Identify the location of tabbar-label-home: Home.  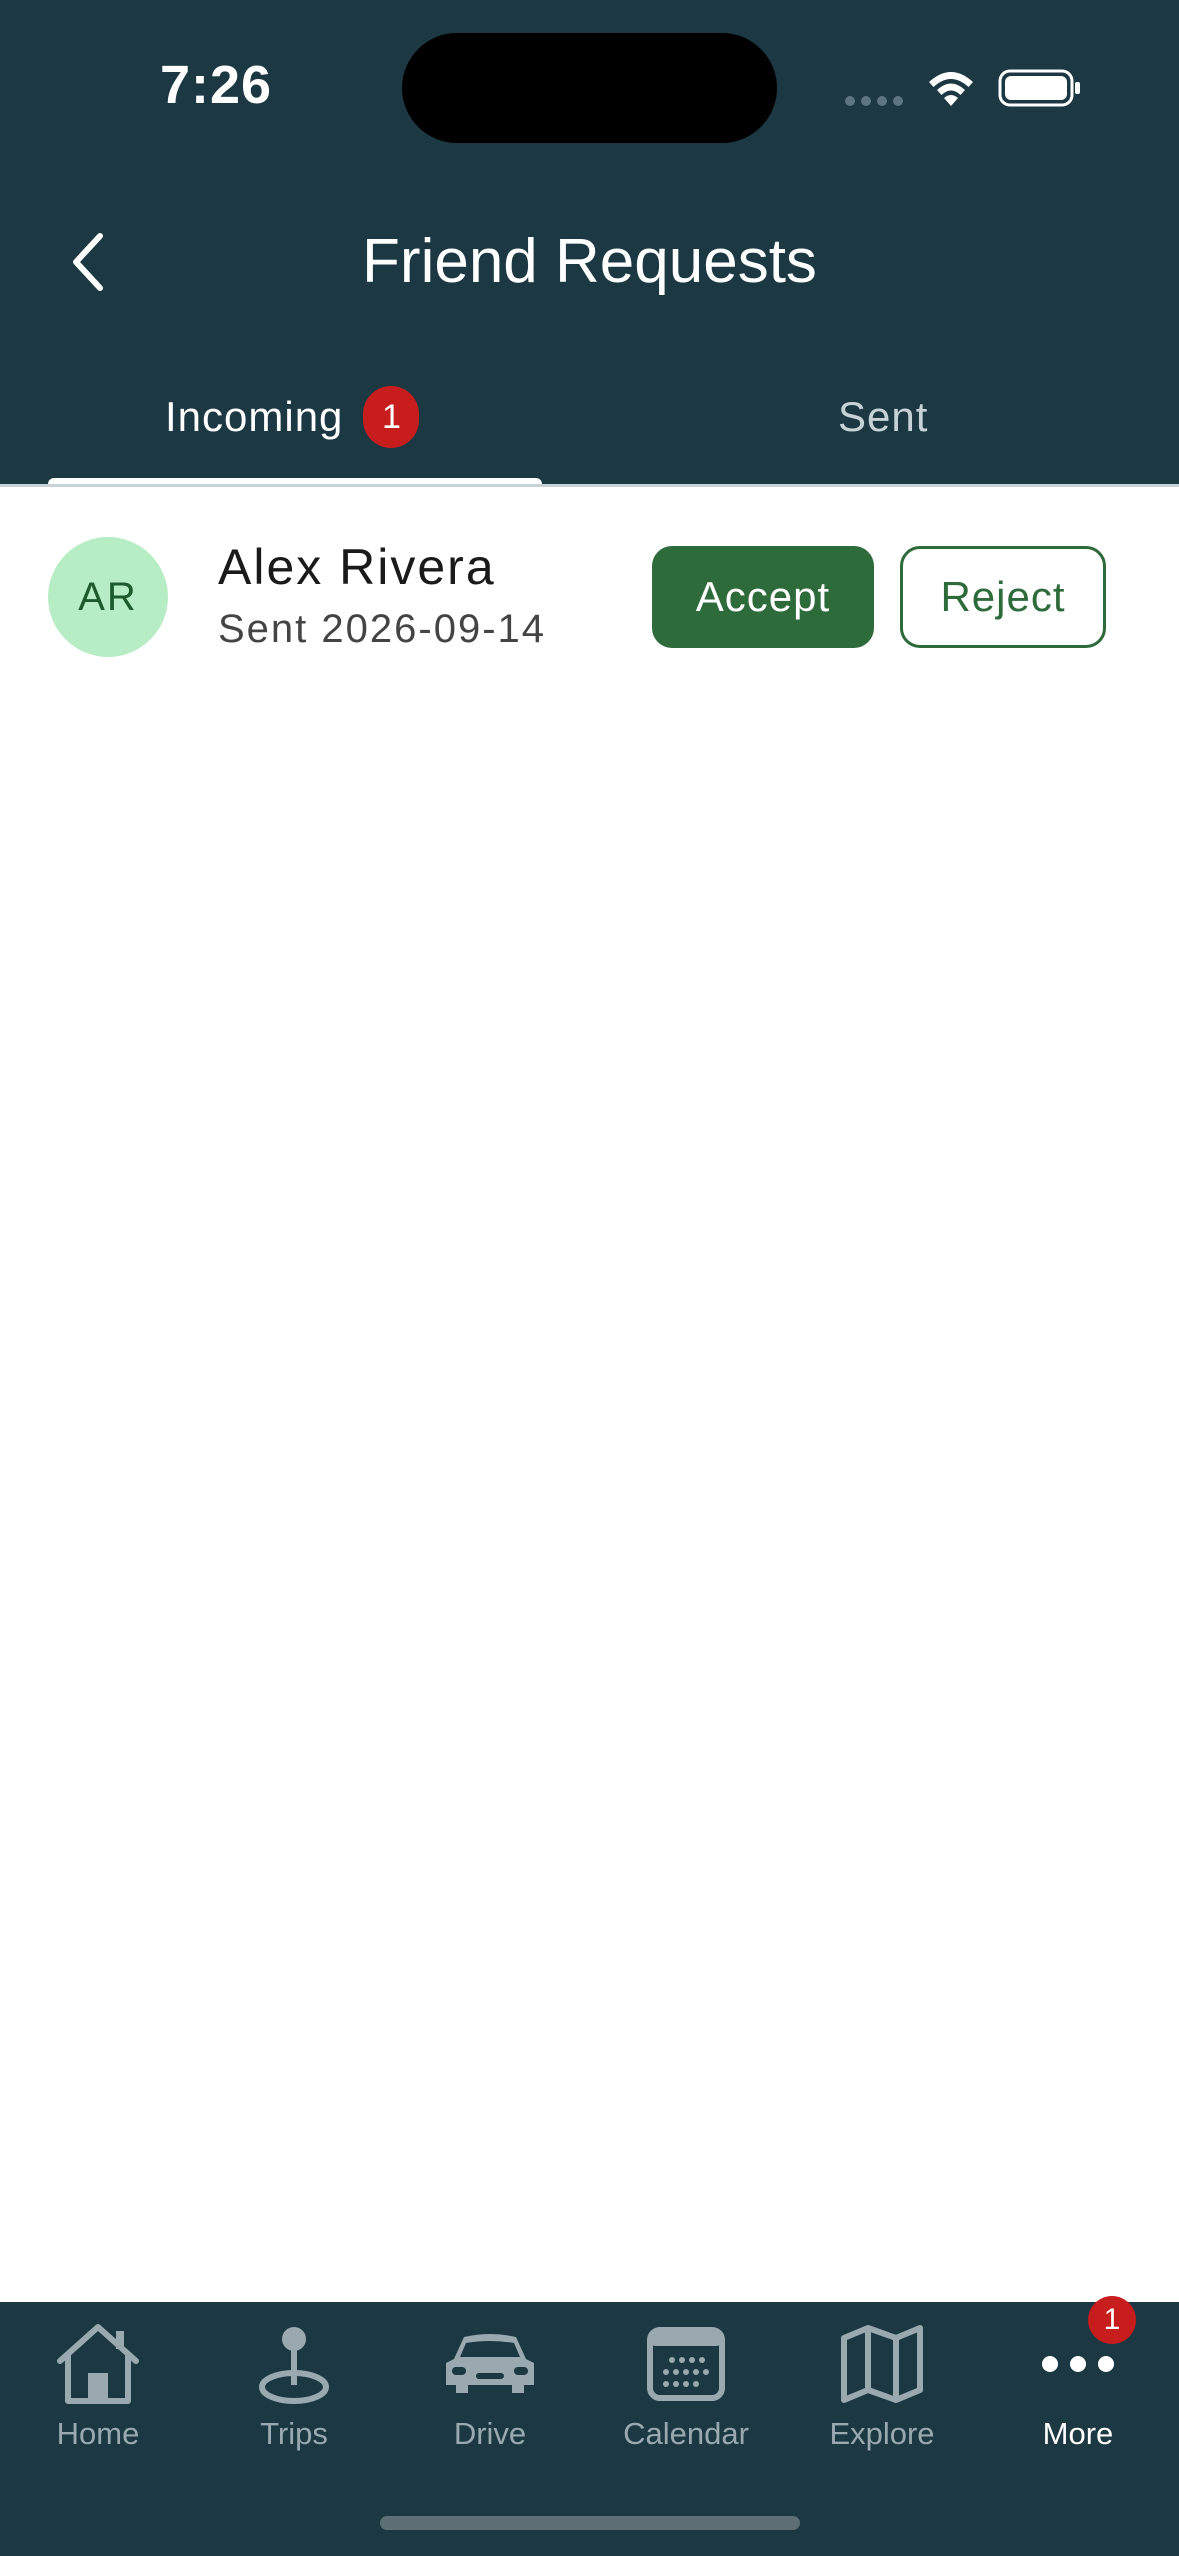
(98, 2433).